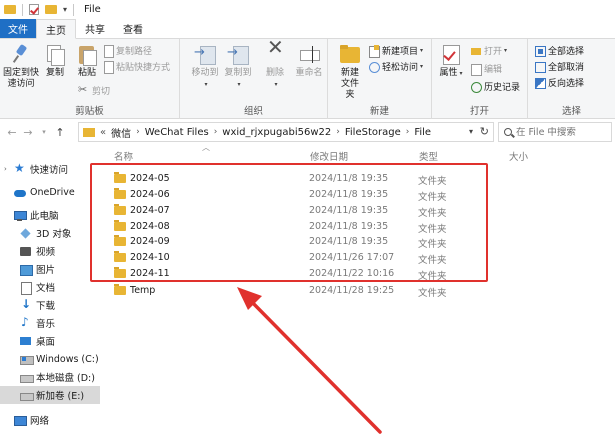 This screenshot has height=440, width=615. Describe the element at coordinates (518, 156) in the screenshot. I see `column-header-size: 大小` at that location.